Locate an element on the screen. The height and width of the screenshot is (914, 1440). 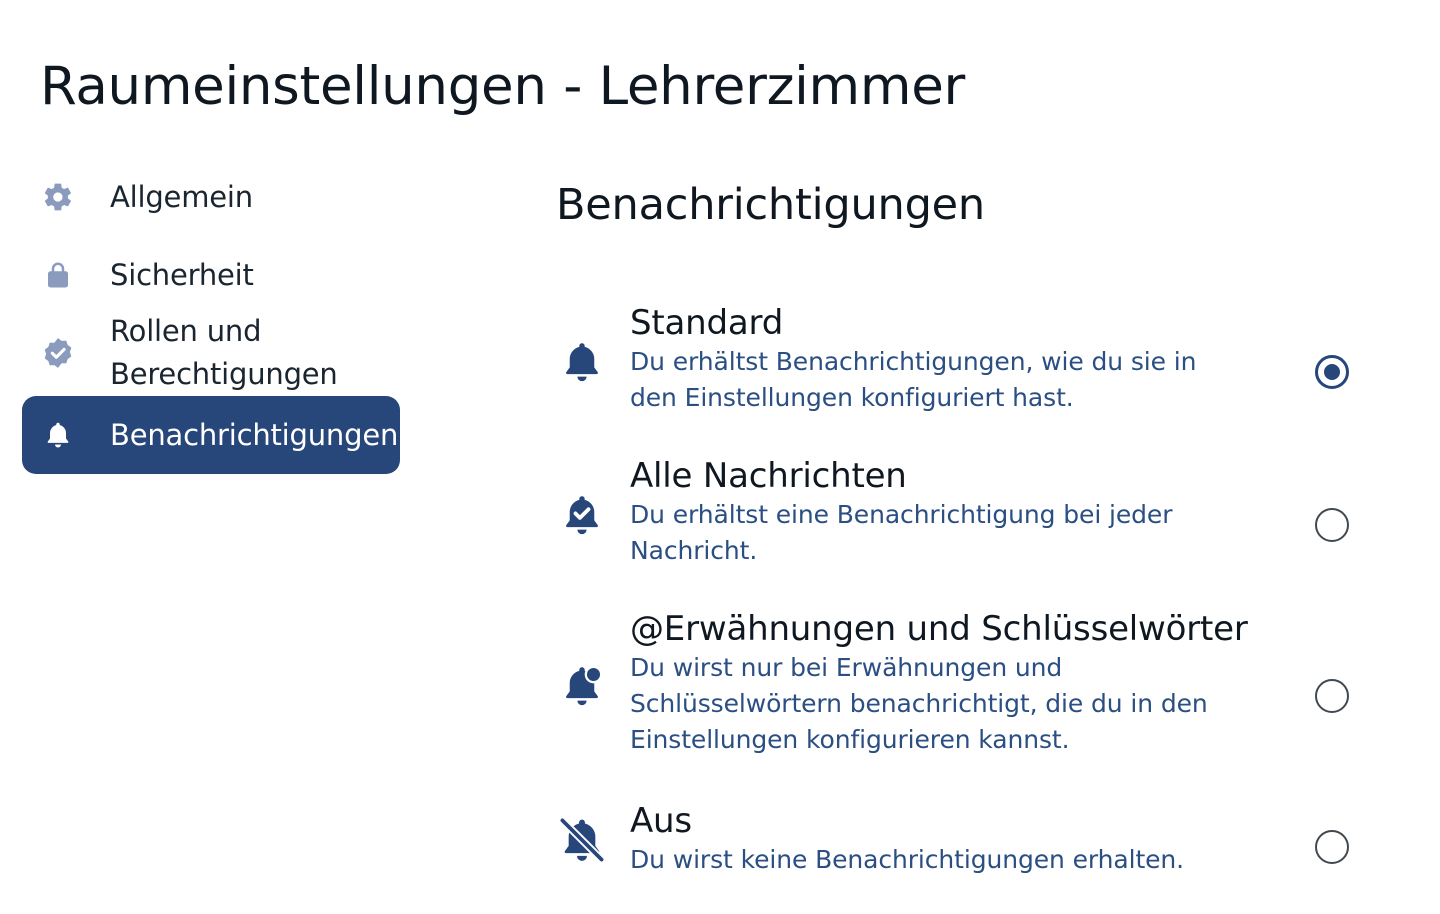
option-title: Aus is located at coordinates (661, 821).